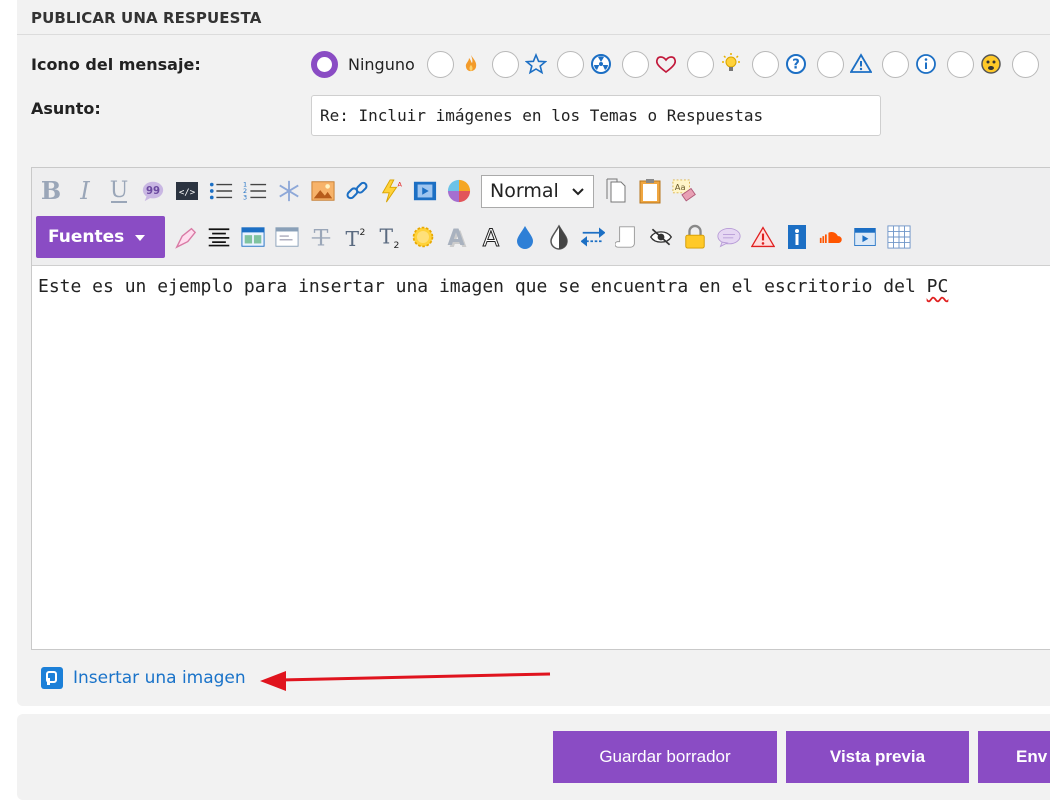 This screenshot has height=800, width=1050. I want to click on drop-icon, so click(525, 237).